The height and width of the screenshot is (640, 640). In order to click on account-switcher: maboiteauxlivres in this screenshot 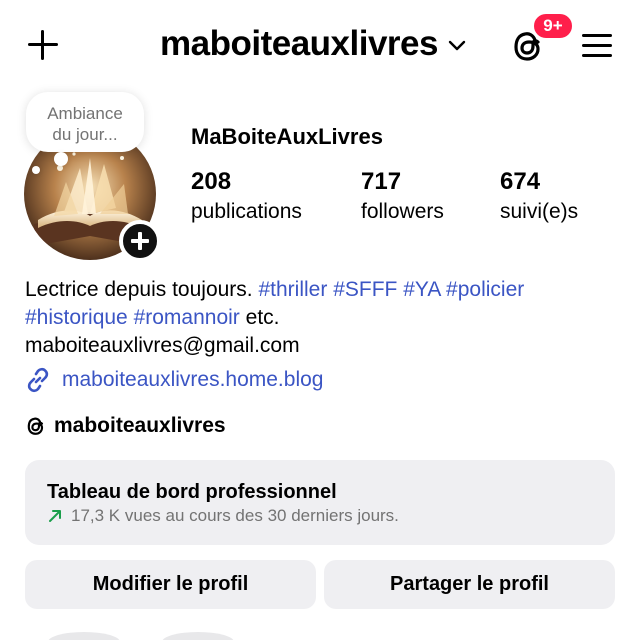, I will do `click(313, 44)`.